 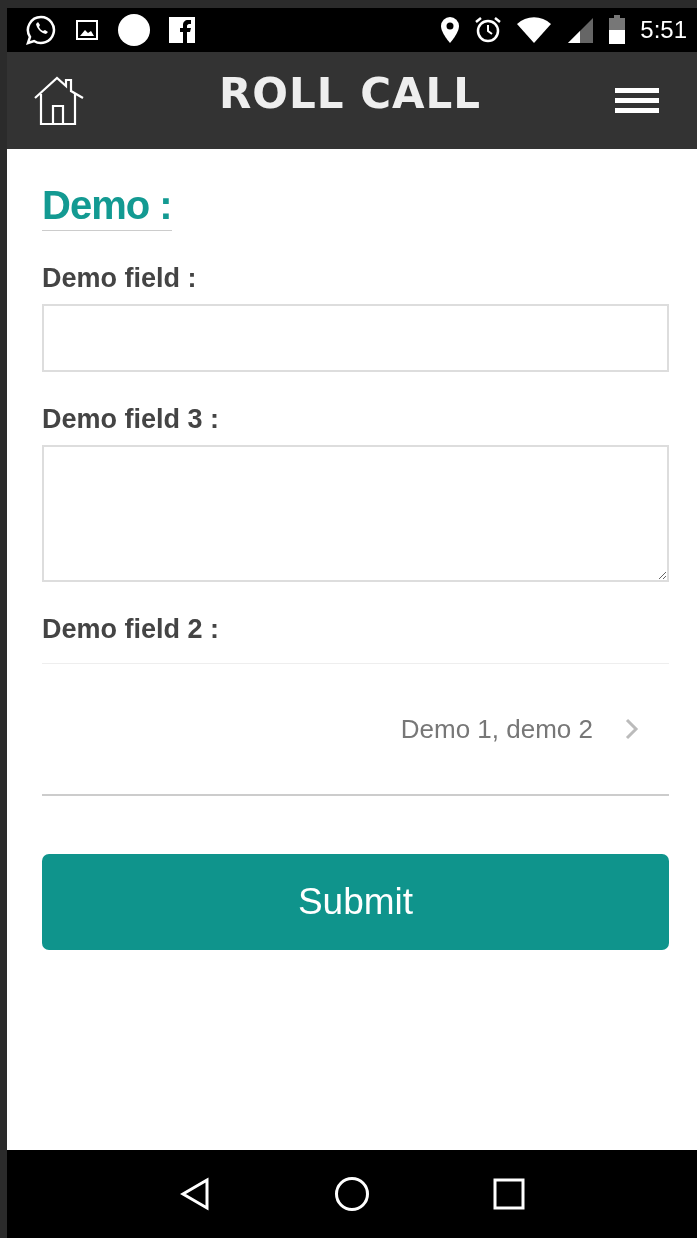 I want to click on input-field, so click(x=355, y=338).